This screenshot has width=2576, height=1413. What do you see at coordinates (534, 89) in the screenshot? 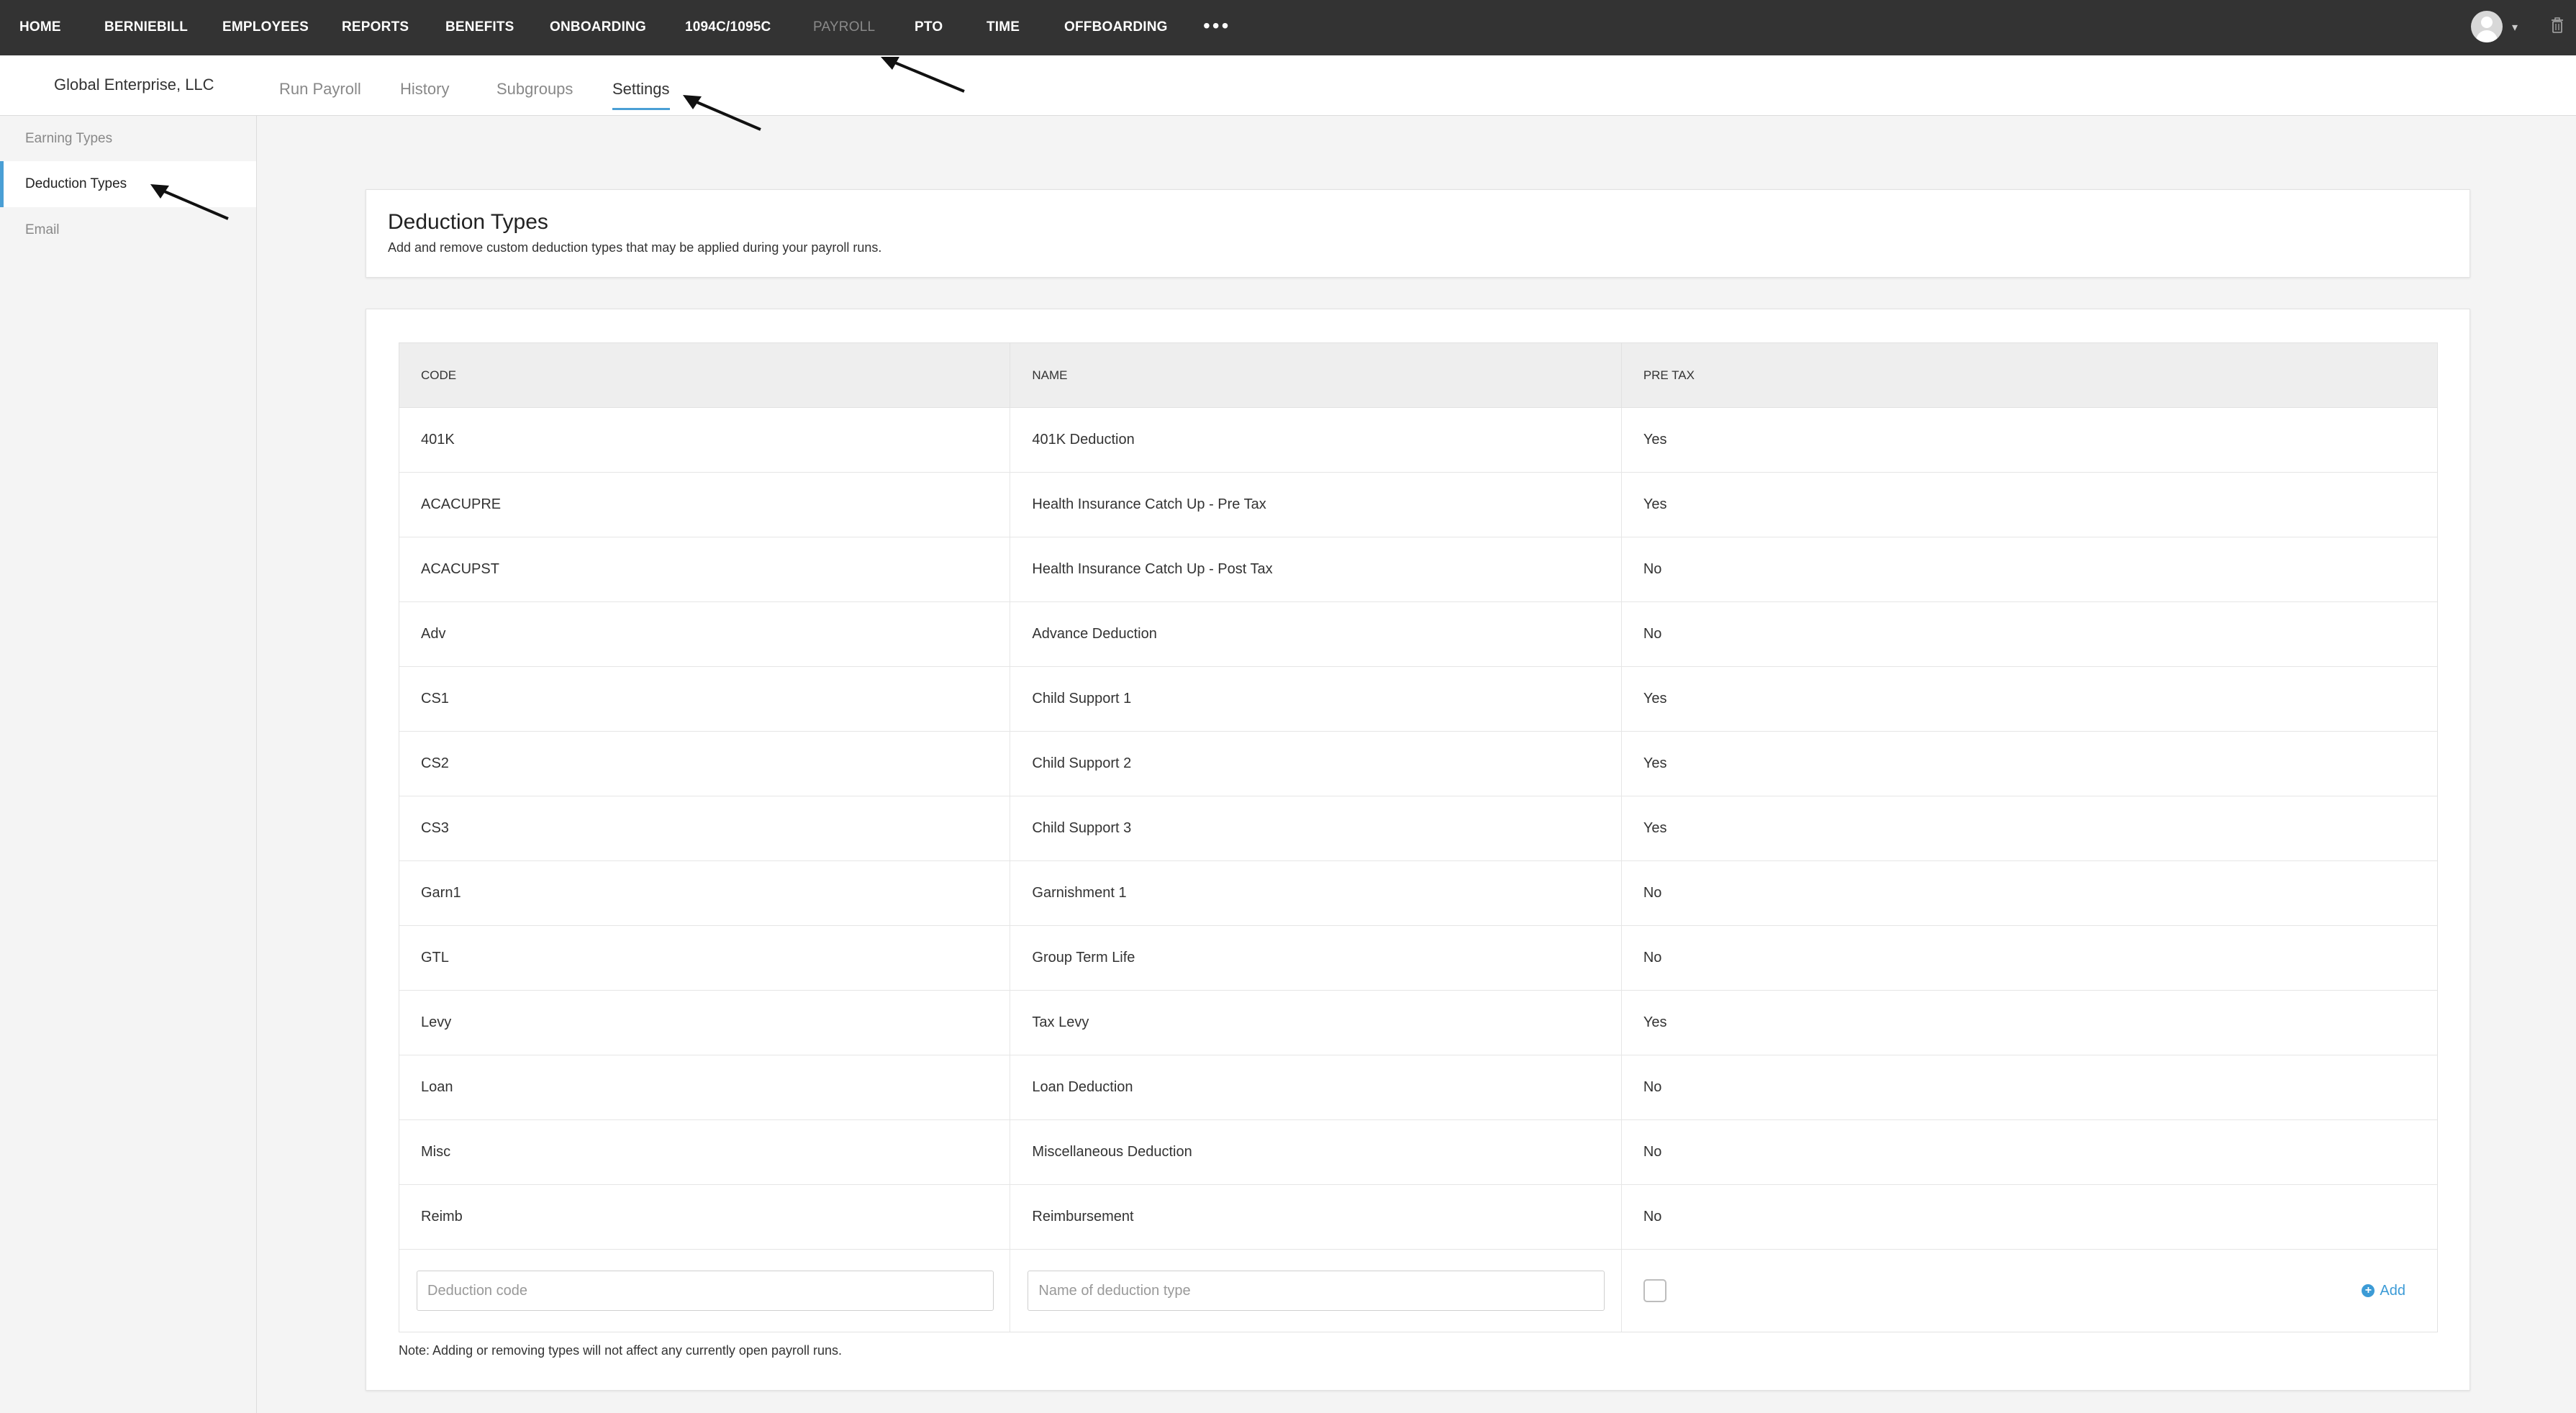
I see `tab-subgroups: Subgroups` at bounding box center [534, 89].